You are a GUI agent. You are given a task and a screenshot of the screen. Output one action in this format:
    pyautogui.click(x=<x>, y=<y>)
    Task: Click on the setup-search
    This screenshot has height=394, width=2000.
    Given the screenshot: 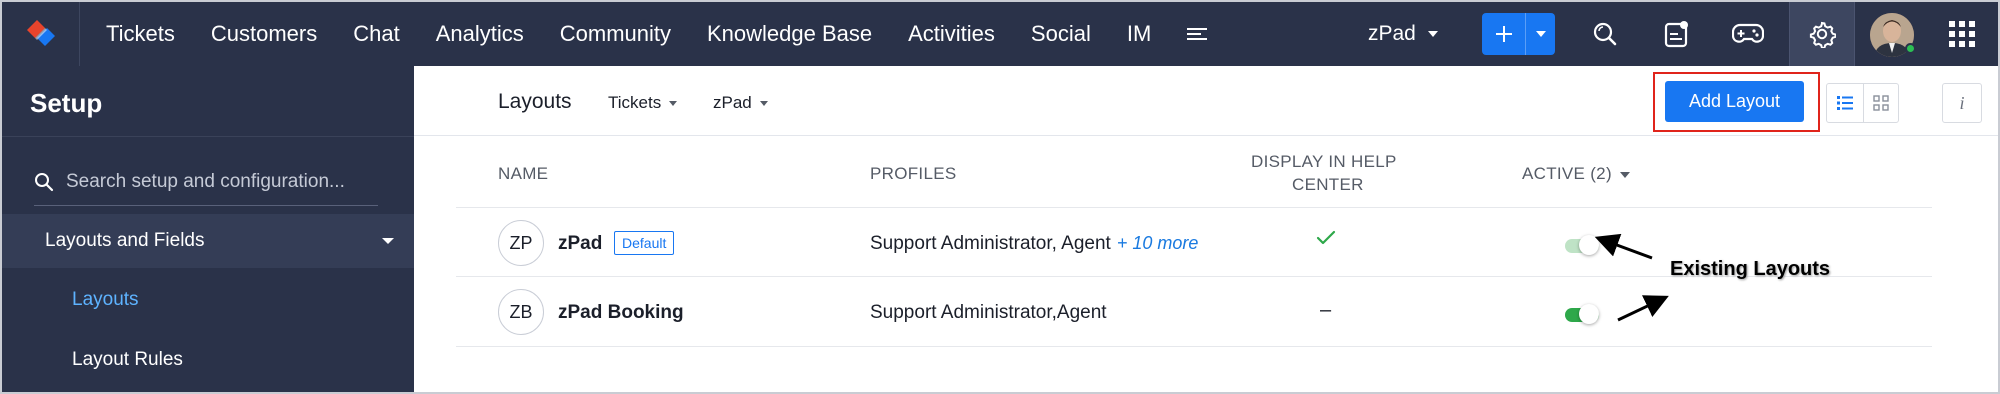 What is the action you would take?
    pyautogui.click(x=206, y=182)
    